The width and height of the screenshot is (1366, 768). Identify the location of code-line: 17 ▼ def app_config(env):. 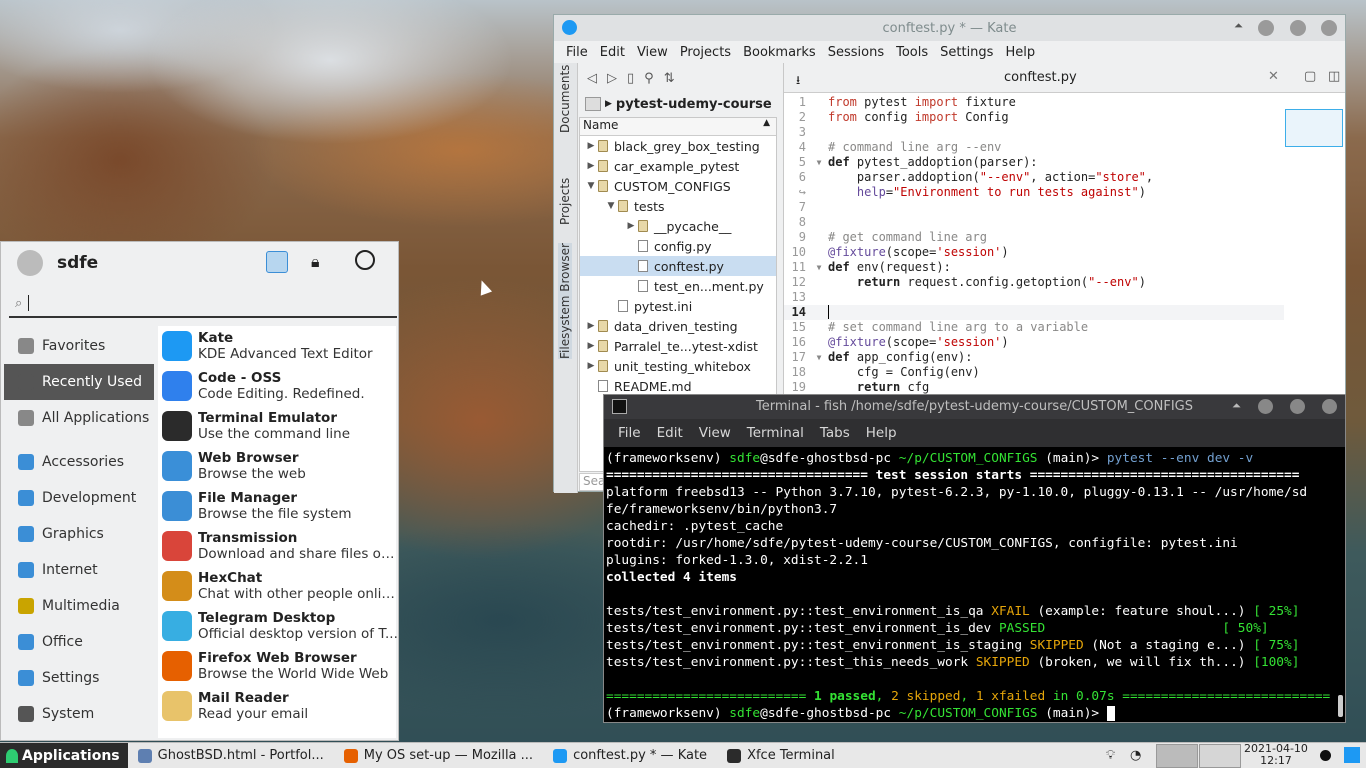
(1034, 357).